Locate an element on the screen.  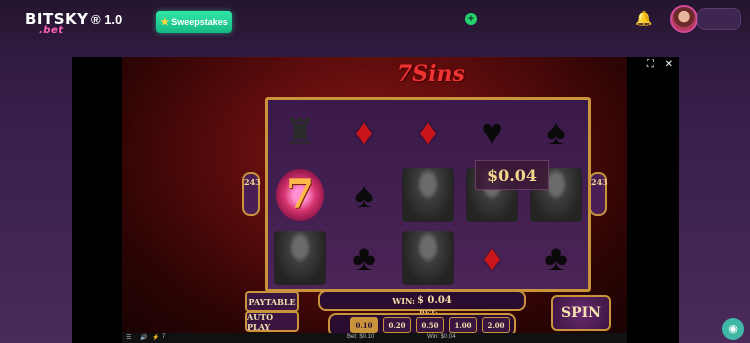
ways-badge-left: 243 is located at coordinates (251, 194).